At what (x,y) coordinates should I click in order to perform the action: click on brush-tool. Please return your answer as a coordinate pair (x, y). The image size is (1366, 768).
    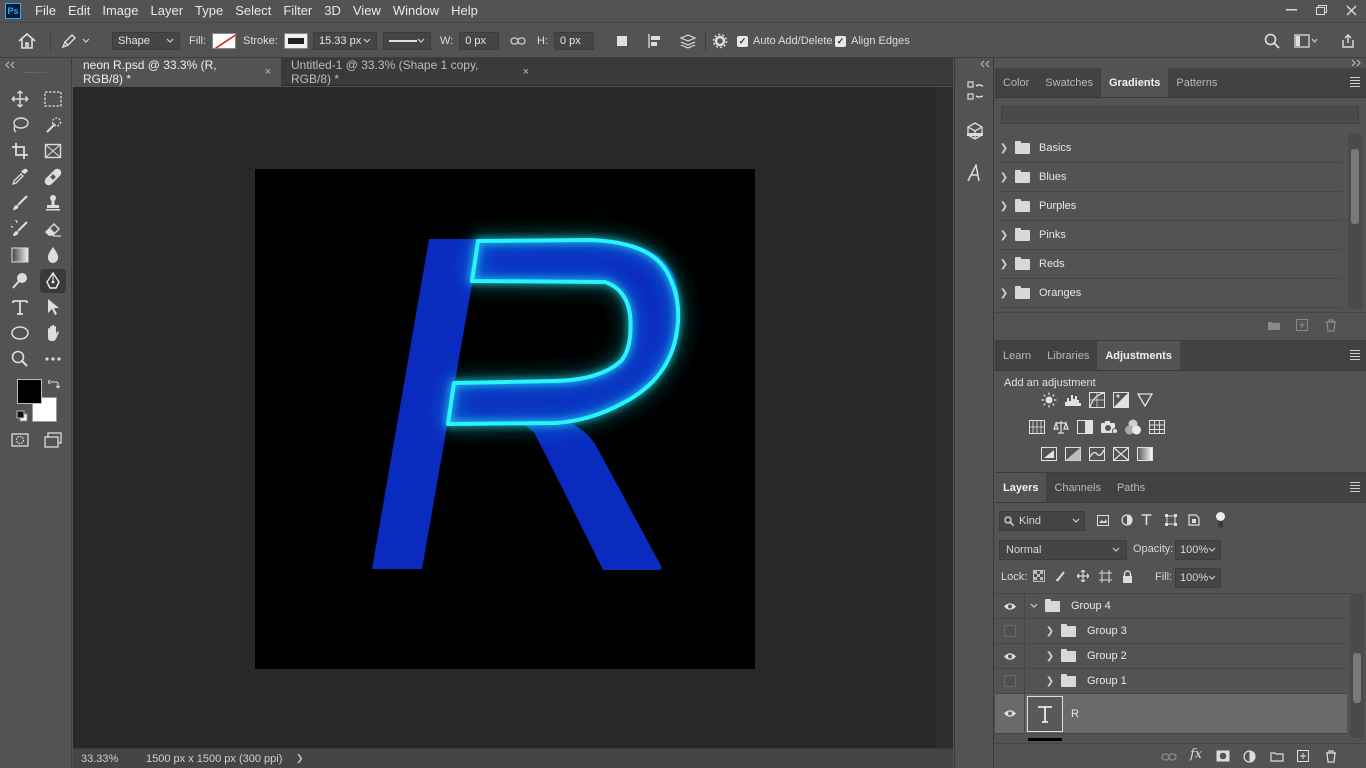
    Looking at the image, I should click on (20, 203).